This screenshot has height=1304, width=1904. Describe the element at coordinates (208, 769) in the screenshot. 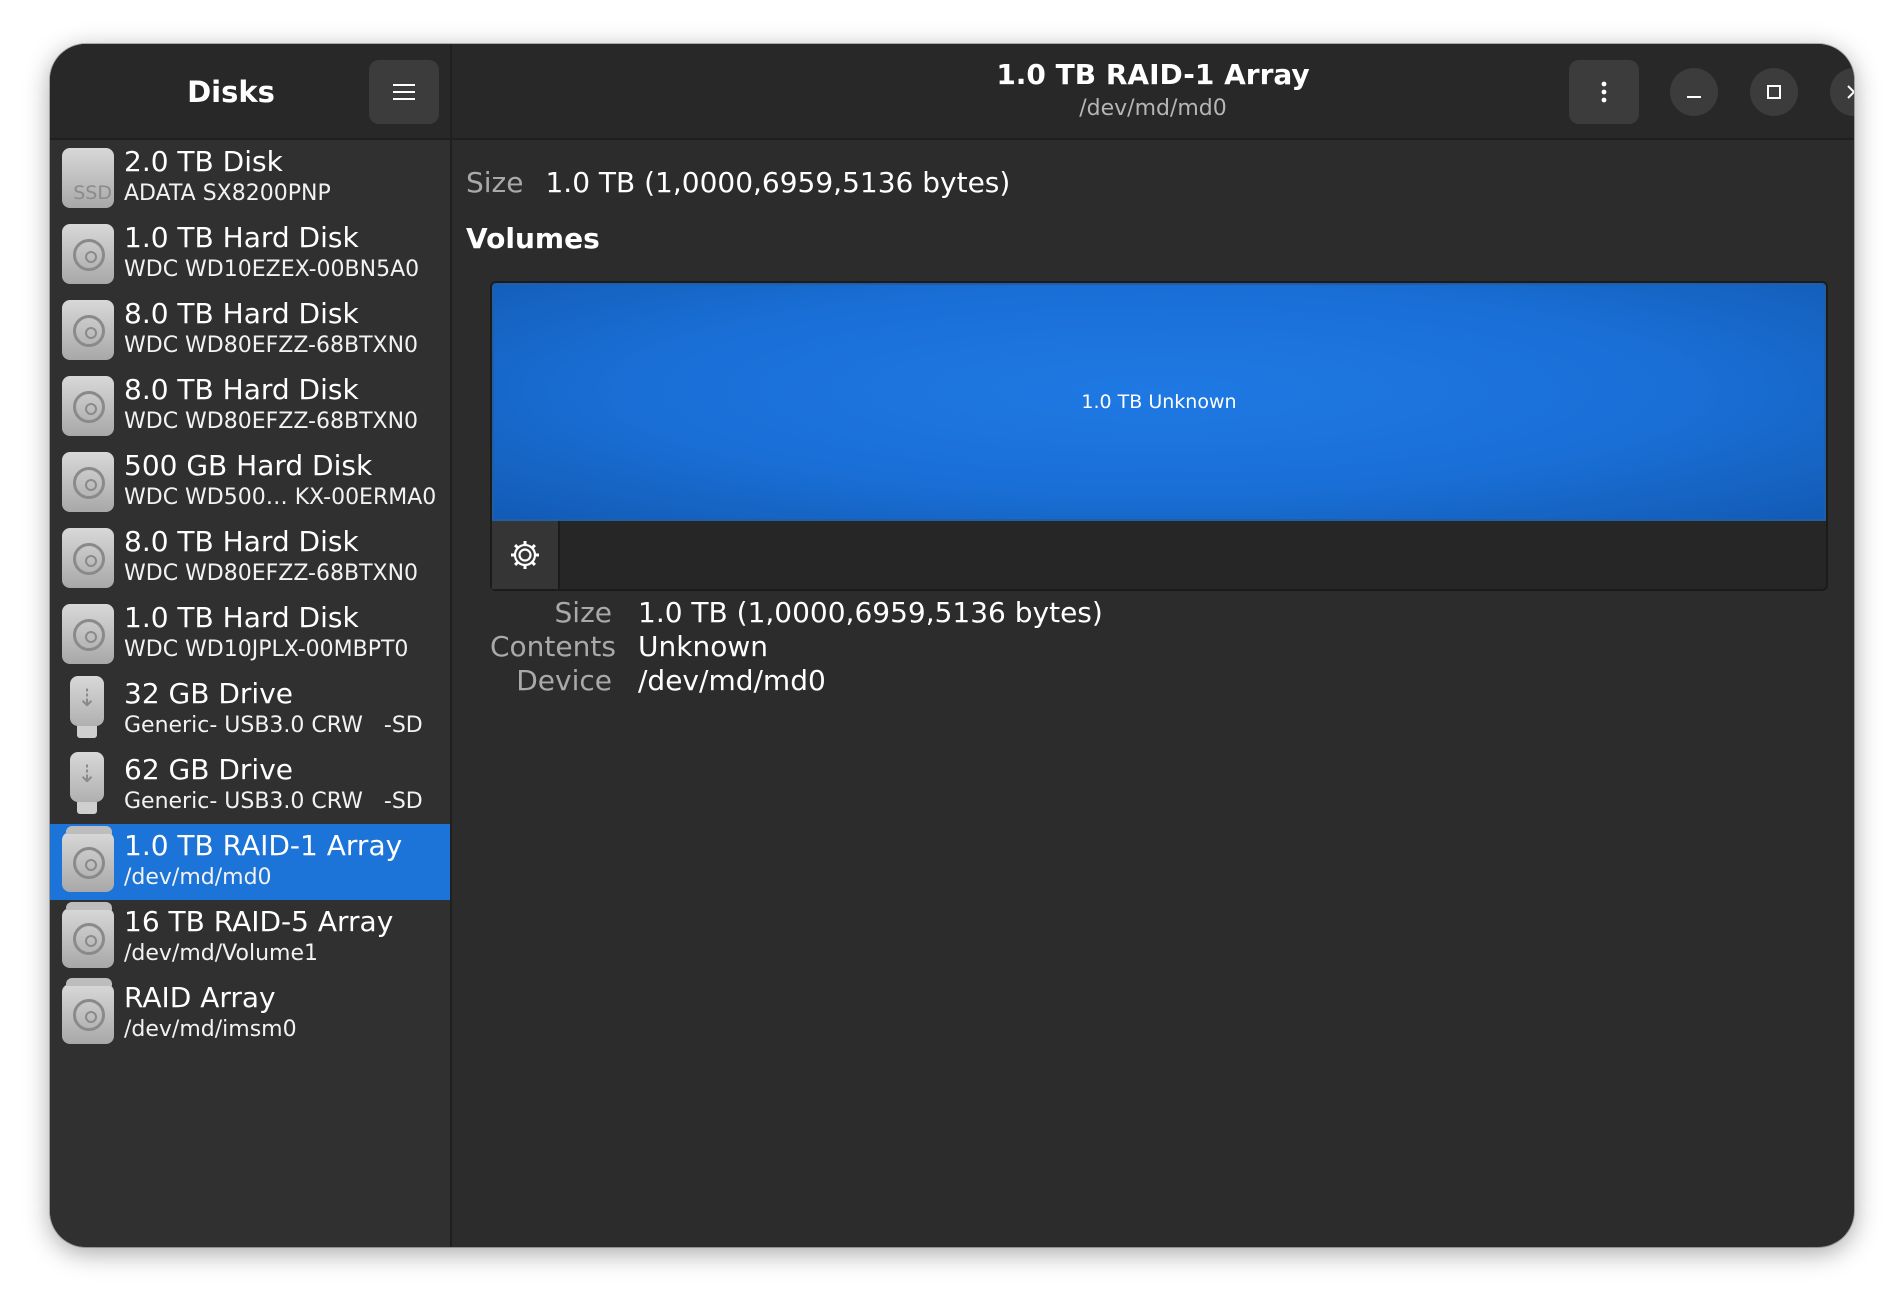

I see `disk-name: 62 GB Drive` at that location.